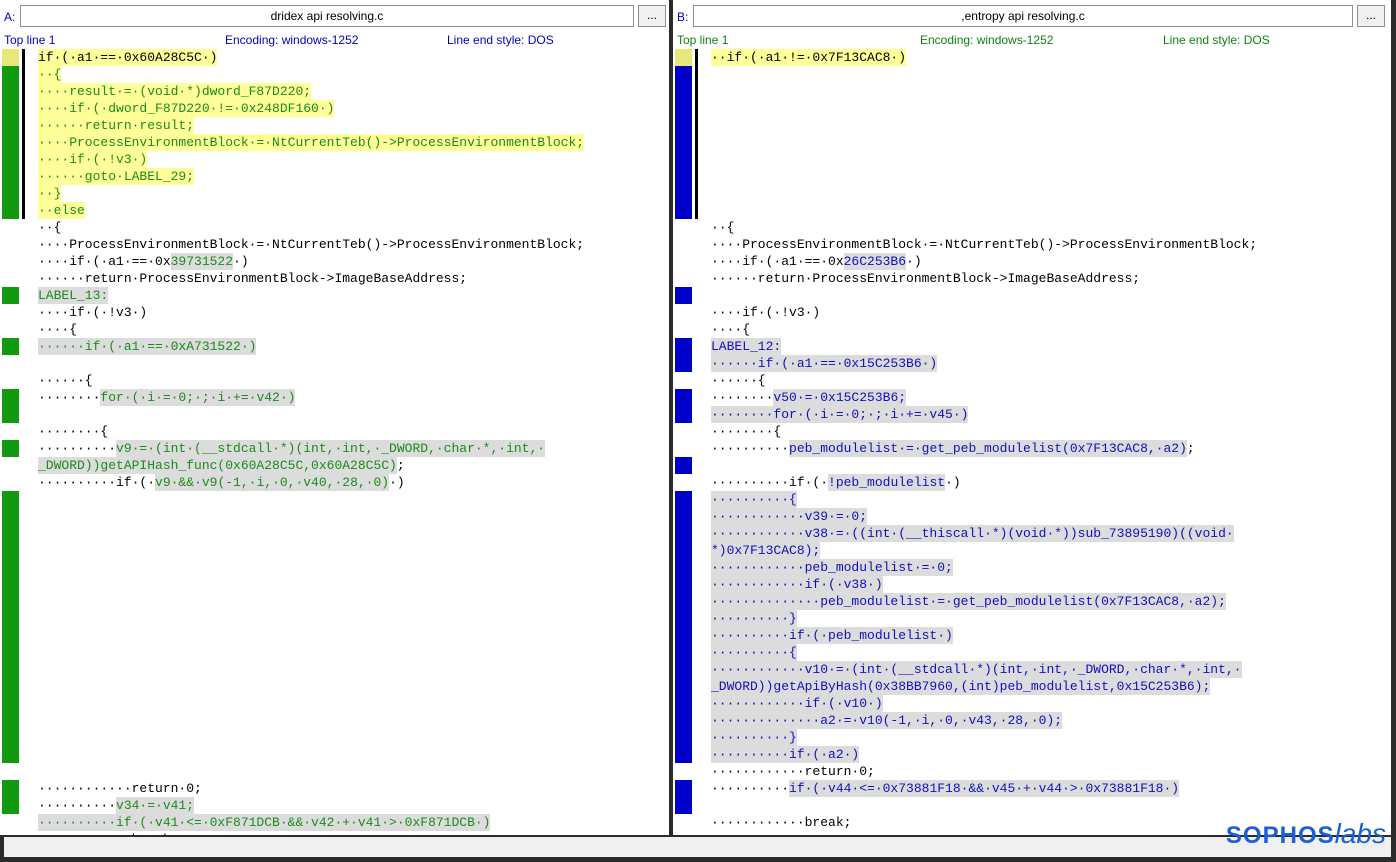  Describe the element at coordinates (50, 193) in the screenshot. I see `changed-text: ··}` at that location.